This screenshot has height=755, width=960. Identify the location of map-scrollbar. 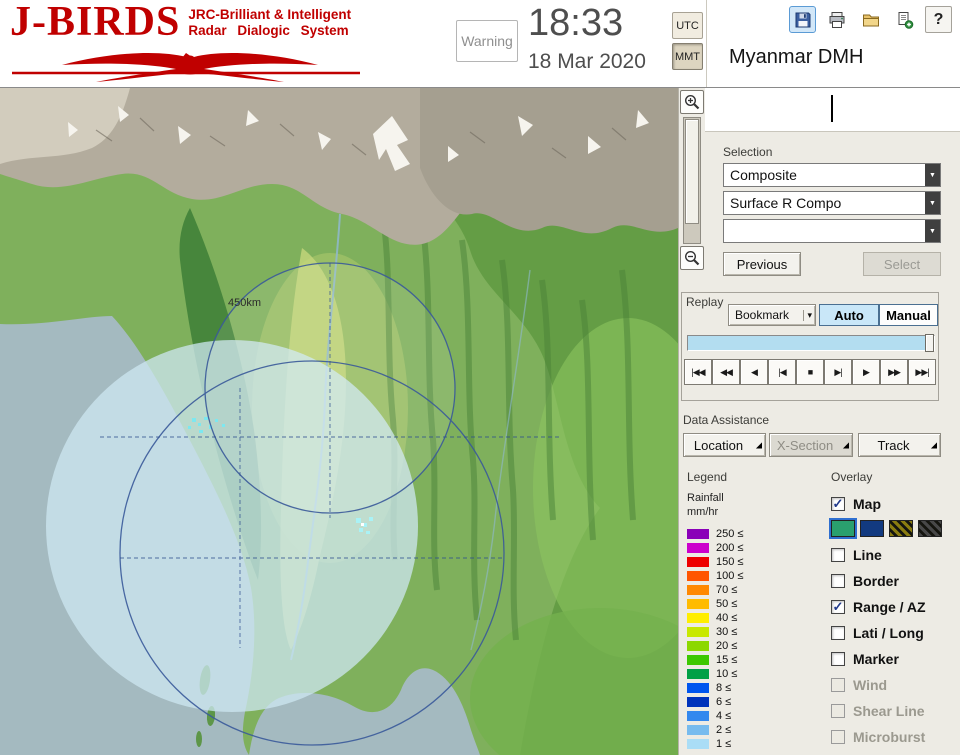
(692, 180).